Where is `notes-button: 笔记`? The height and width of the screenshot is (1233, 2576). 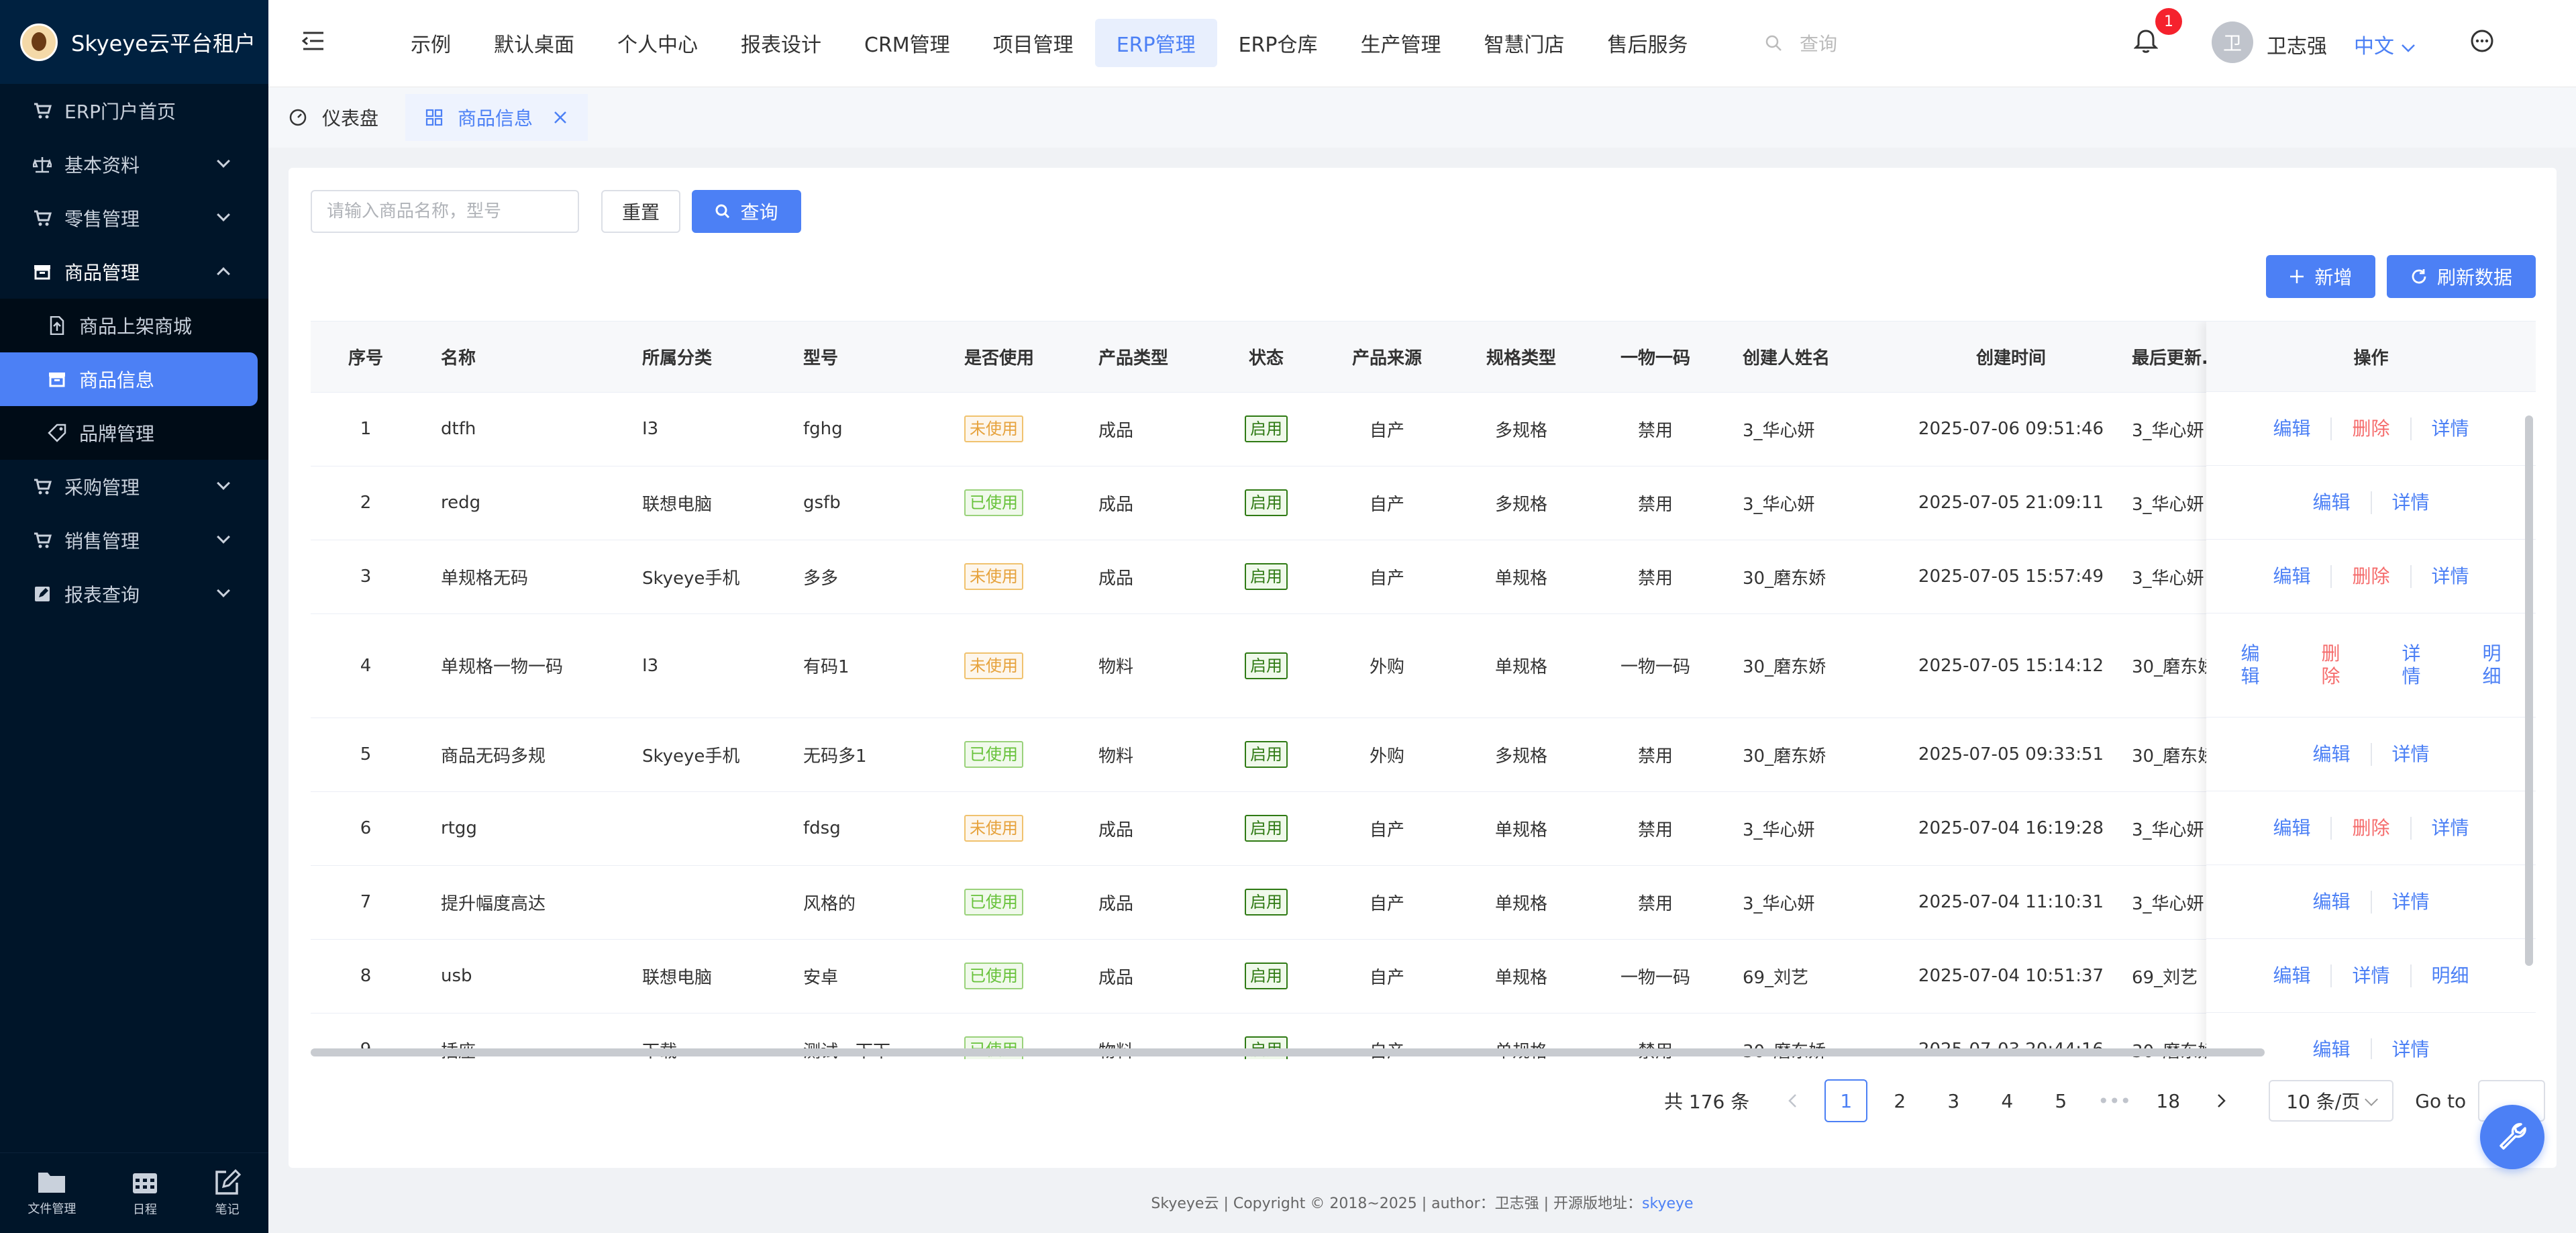 notes-button: 笔记 is located at coordinates (227, 1193).